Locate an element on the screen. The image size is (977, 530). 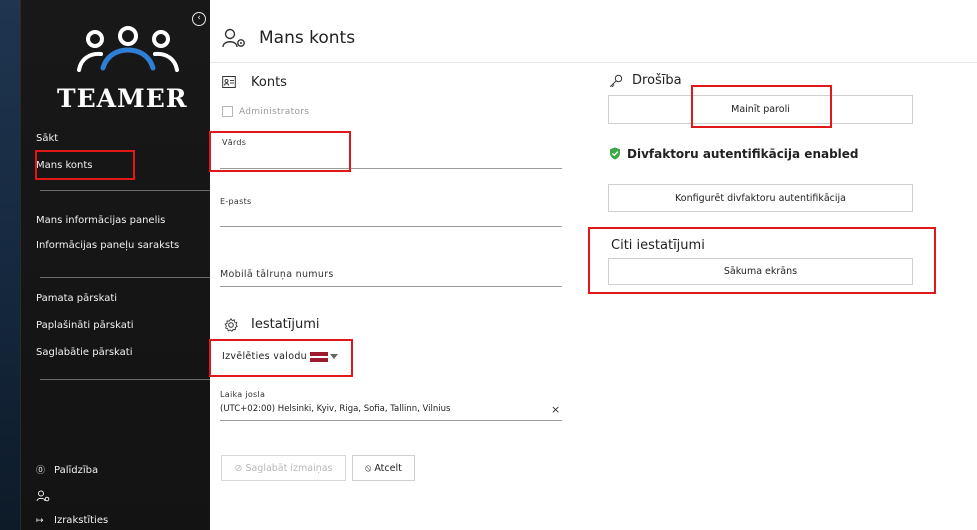
sidebar-item-my-dashboard: Mans informācijas panelis is located at coordinates (100, 220).